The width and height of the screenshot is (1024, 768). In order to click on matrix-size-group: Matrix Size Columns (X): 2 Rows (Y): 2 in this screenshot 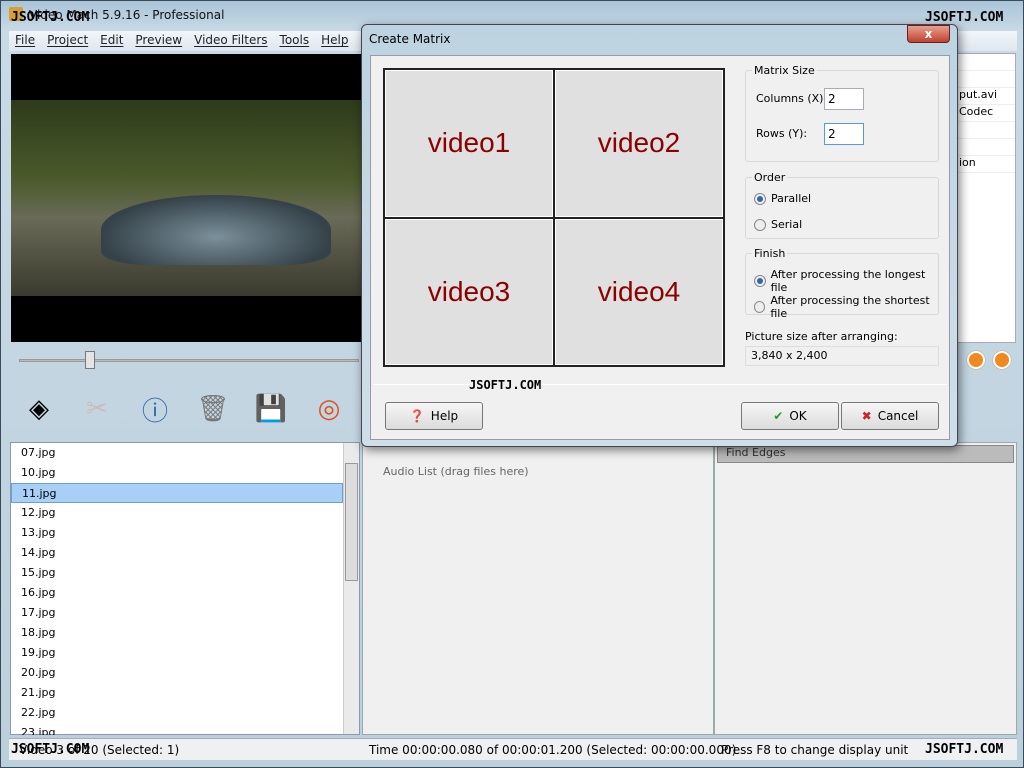, I will do `click(842, 113)`.